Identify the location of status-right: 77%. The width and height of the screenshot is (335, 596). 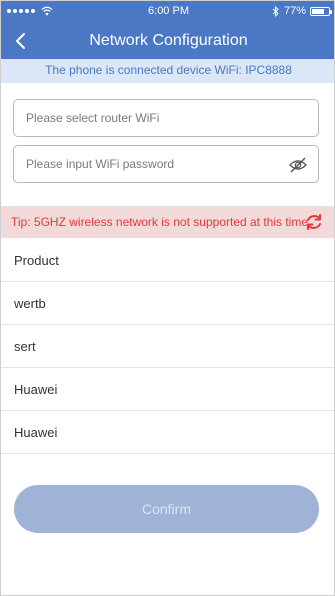
(302, 11).